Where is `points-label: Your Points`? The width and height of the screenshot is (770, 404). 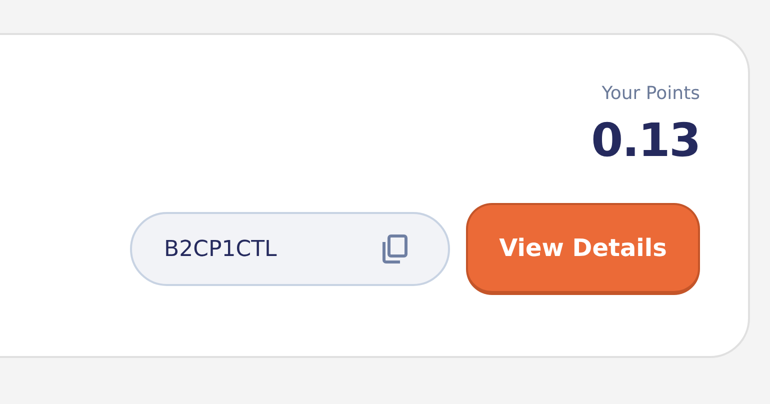 points-label: Your Points is located at coordinates (651, 94).